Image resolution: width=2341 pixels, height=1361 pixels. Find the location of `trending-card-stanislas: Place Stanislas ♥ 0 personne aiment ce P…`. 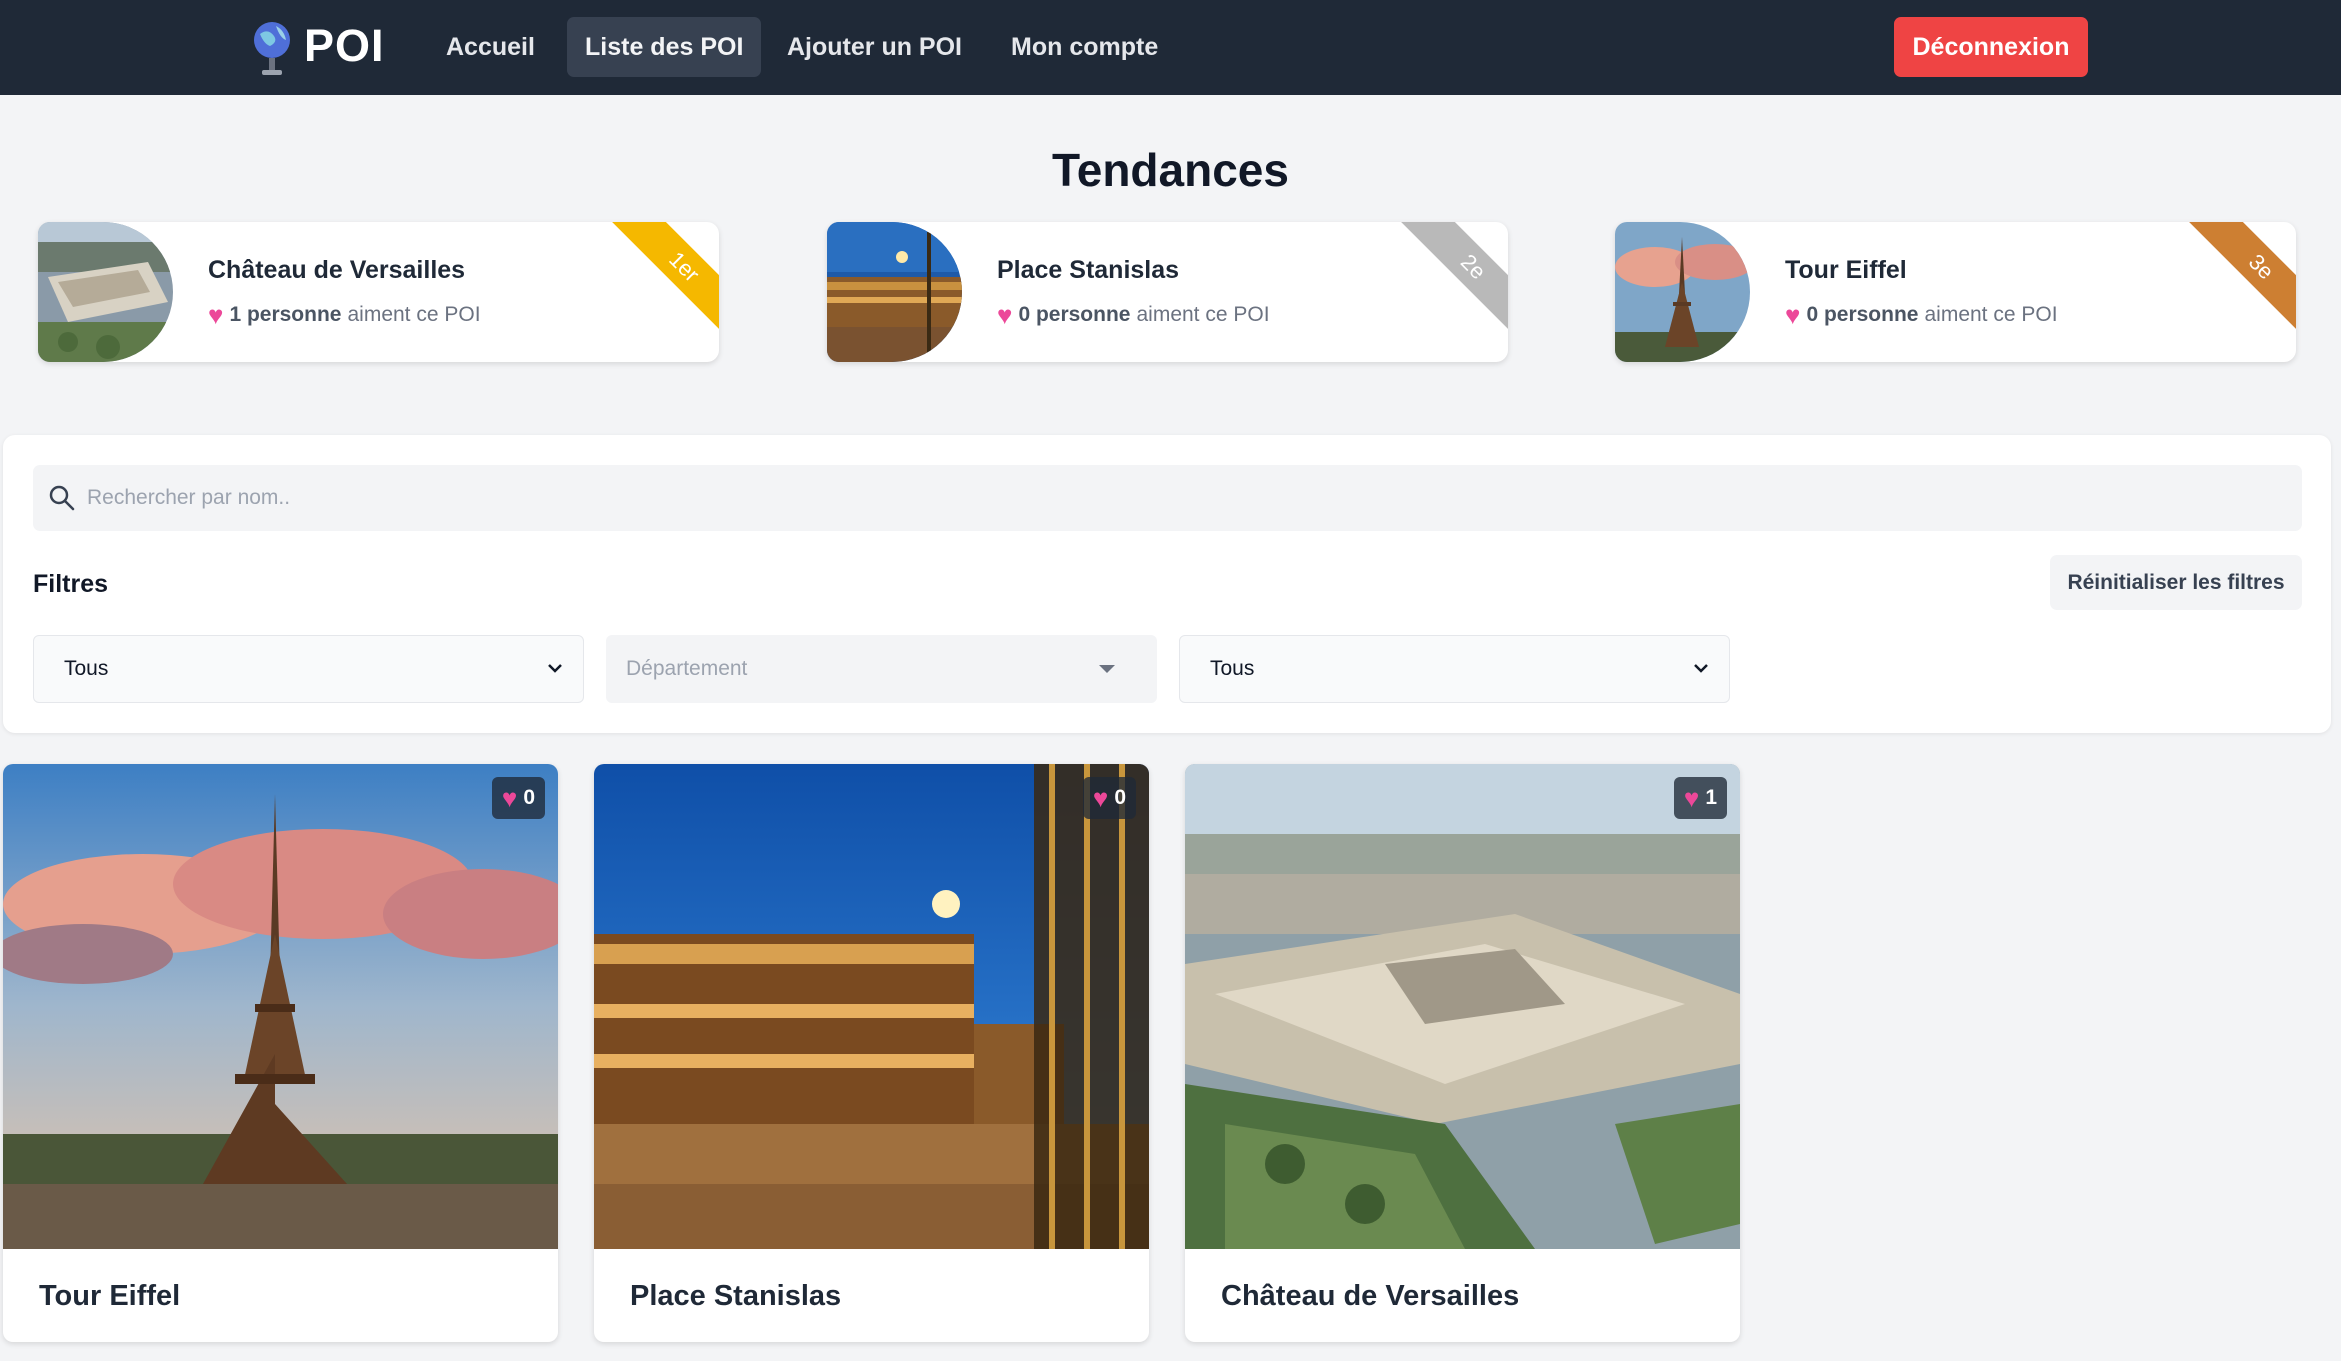

trending-card-stanislas: Place Stanislas ♥ 0 personne aiment ce P… is located at coordinates (1167, 292).